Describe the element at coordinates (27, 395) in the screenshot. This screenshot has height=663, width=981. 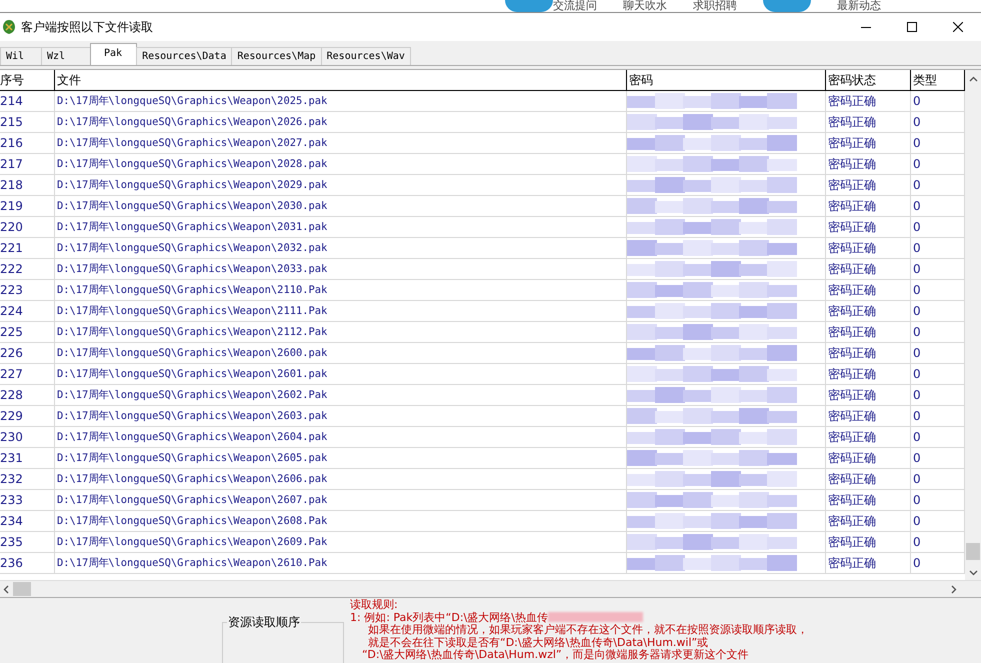
I see `table-cell: 228` at that location.